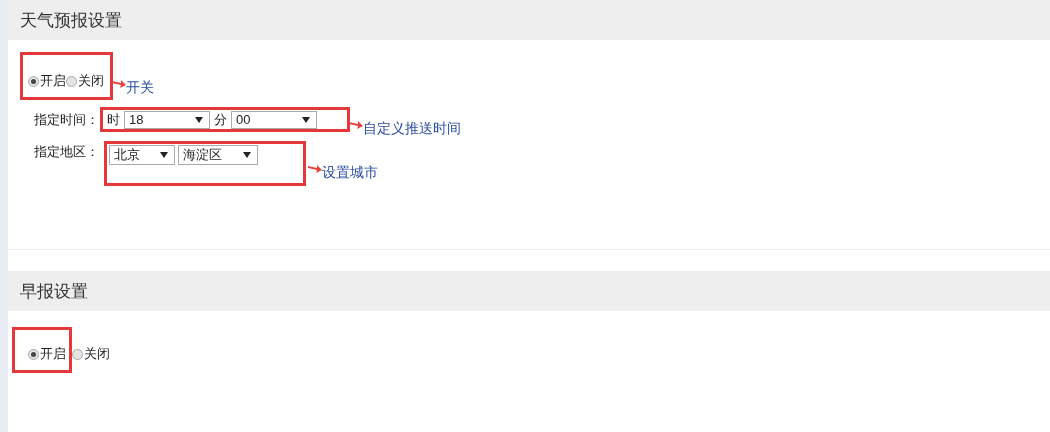 Image resolution: width=1050 pixels, height=432 pixels. Describe the element at coordinates (66, 152) in the screenshot. I see `field-label: 指定地区：` at that location.